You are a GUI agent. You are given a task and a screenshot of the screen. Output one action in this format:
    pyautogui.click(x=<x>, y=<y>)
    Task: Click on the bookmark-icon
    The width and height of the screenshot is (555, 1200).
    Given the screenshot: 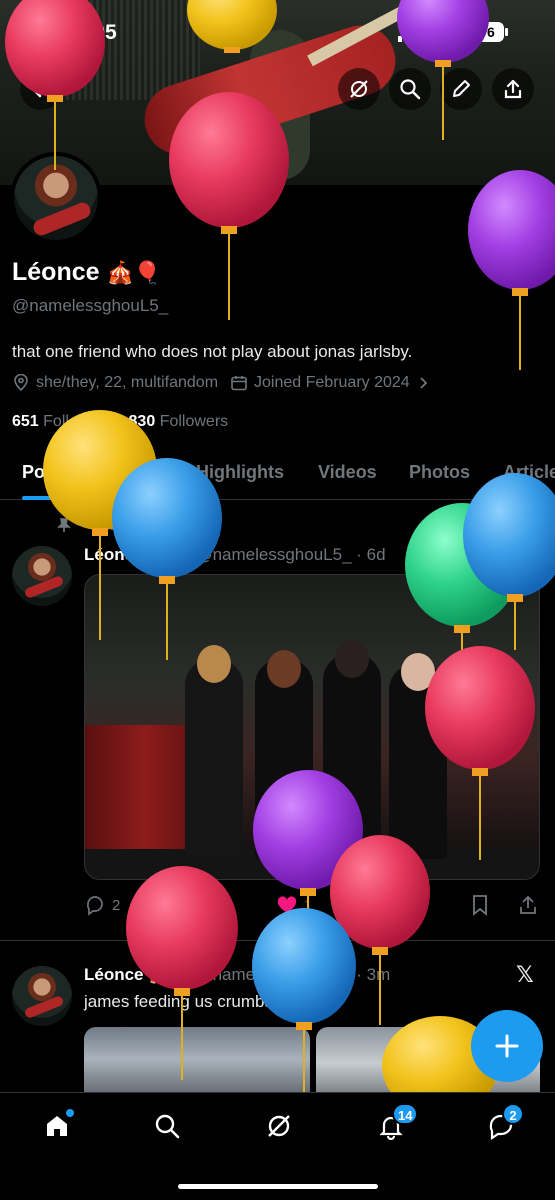 What is the action you would take?
    pyautogui.click(x=480, y=905)
    